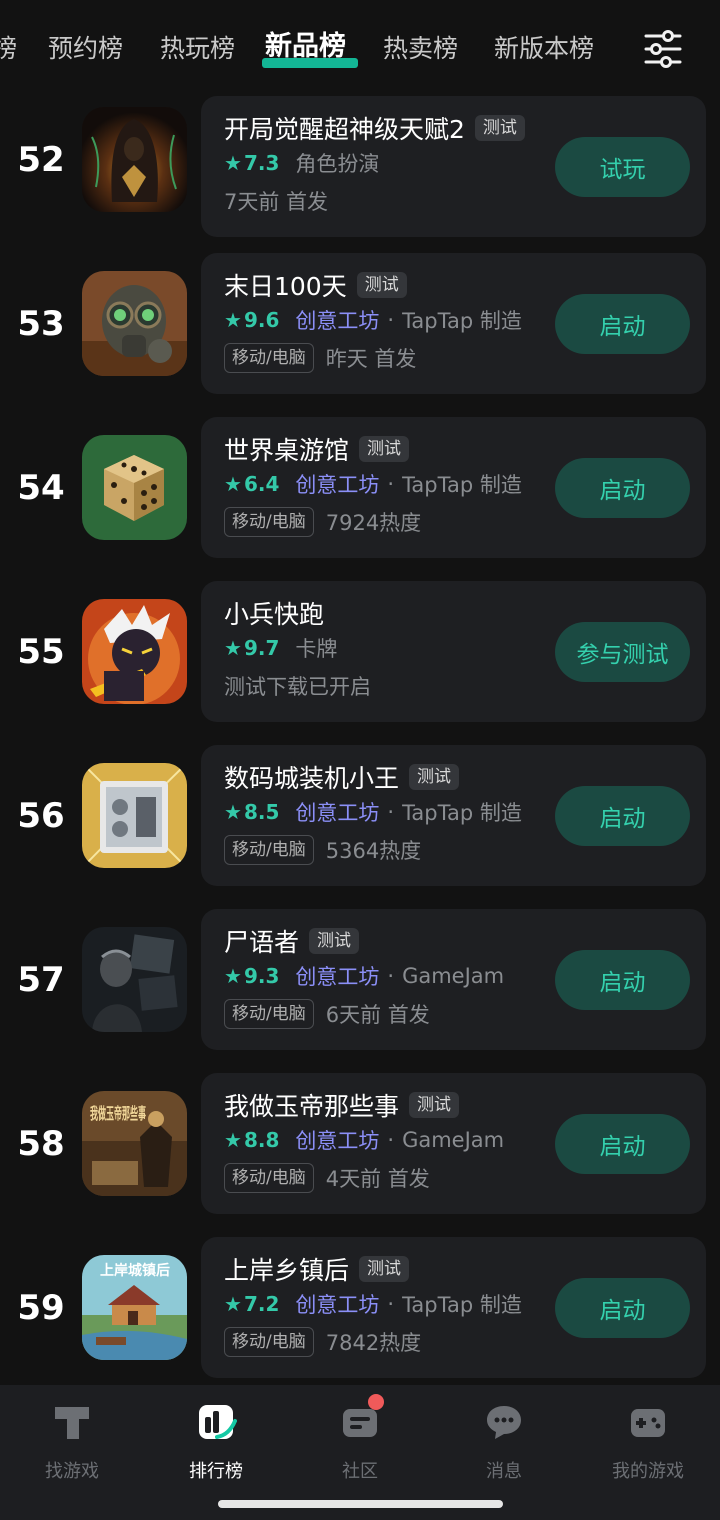  I want to click on game-card: 小兵快跑 ★ 9.7 卡牌 测试下载已开启 参与测试, so click(453, 651).